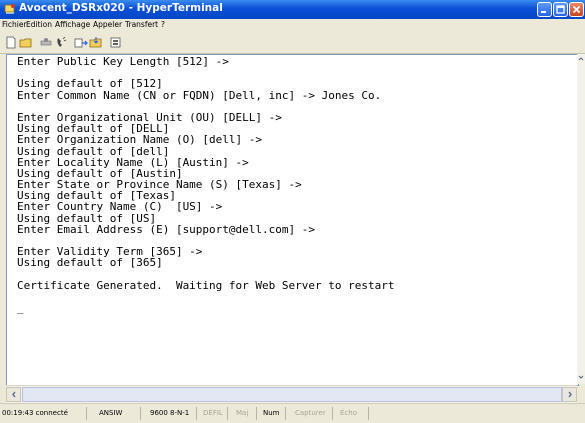 The image size is (585, 423). What do you see at coordinates (90, 263) in the screenshot?
I see `terminal-line: Using default of [365]` at bounding box center [90, 263].